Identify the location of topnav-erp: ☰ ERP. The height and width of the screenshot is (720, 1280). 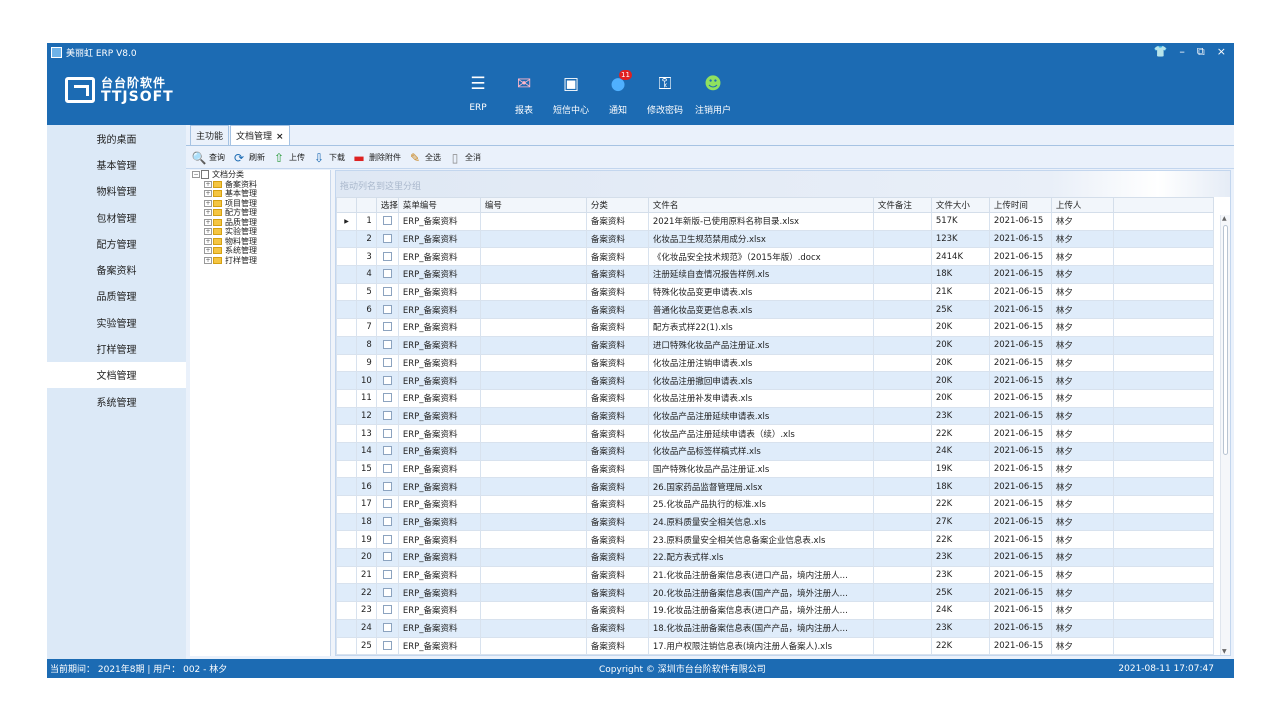
(478, 94).